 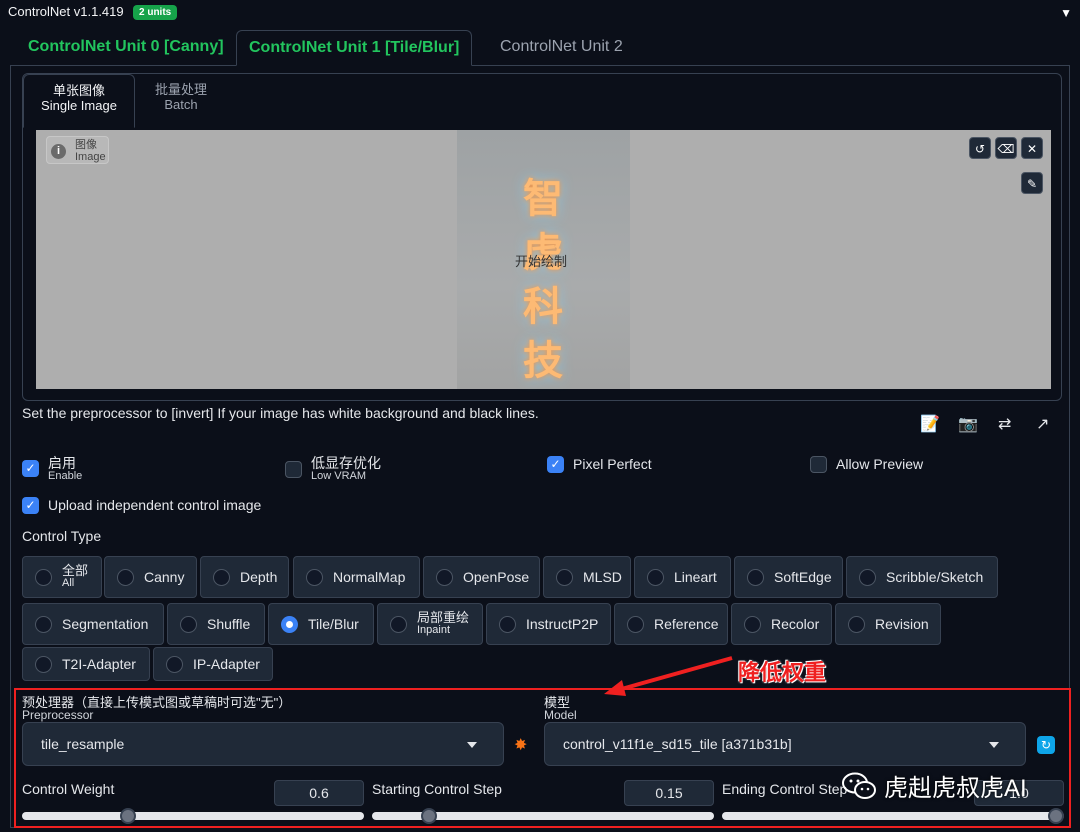 I want to click on image-label-en: Image, so click(x=90, y=157).